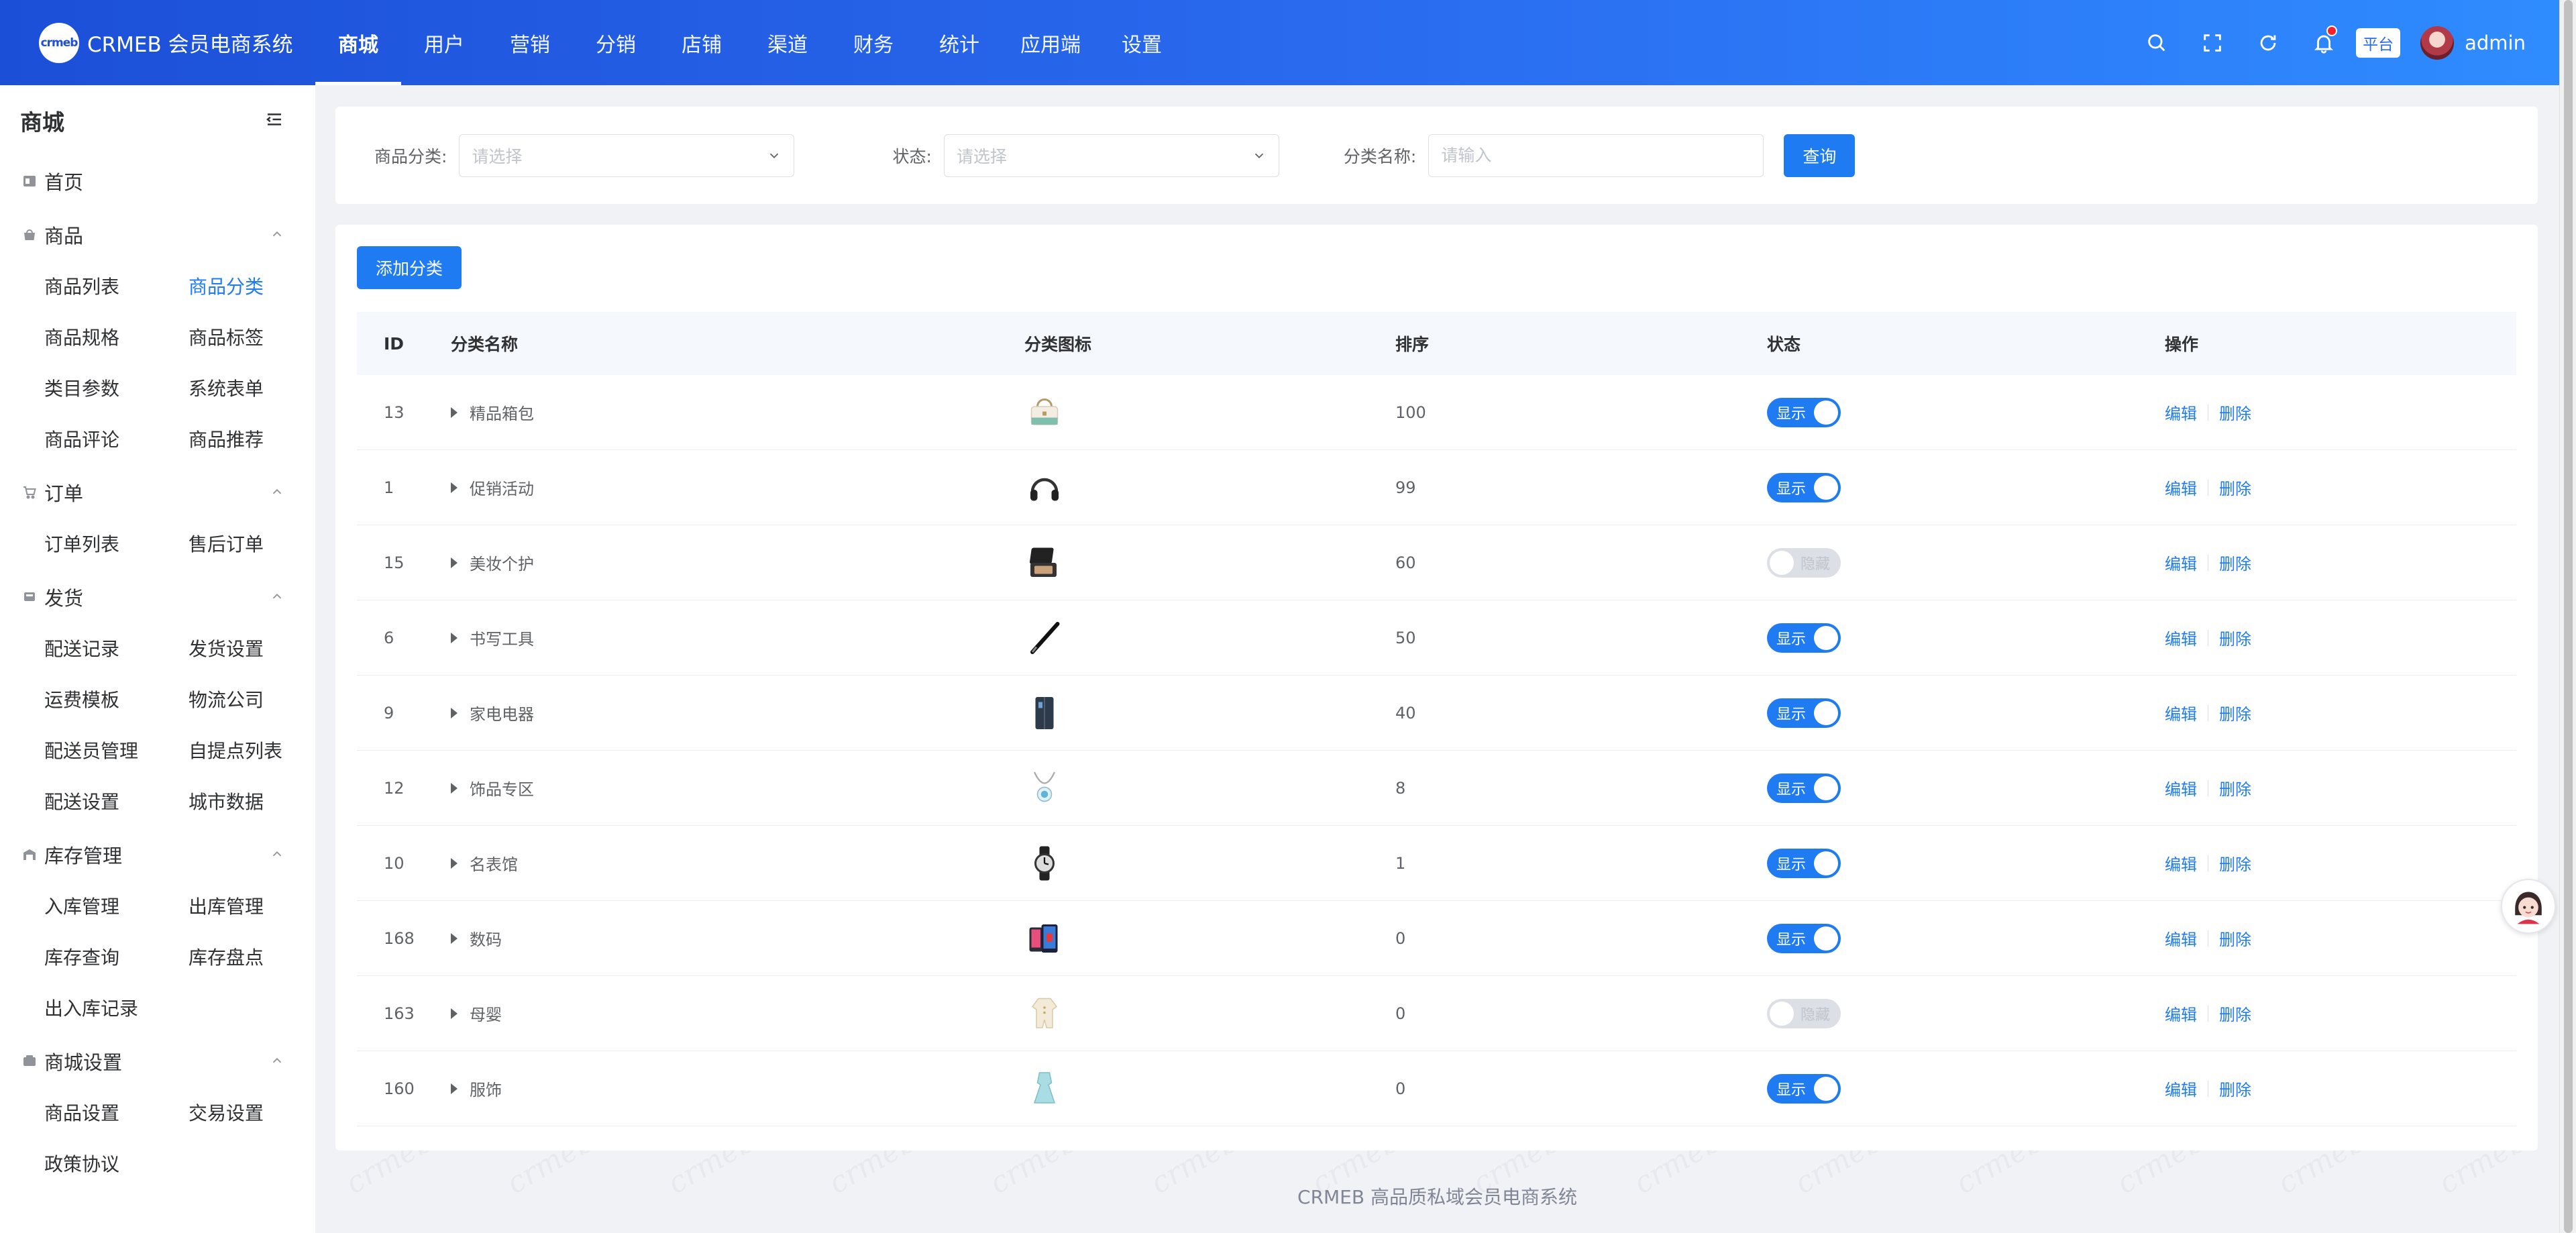 The height and width of the screenshot is (1233, 2576). Describe the element at coordinates (252, 388) in the screenshot. I see `sidebar-subitem: 系统表单` at that location.